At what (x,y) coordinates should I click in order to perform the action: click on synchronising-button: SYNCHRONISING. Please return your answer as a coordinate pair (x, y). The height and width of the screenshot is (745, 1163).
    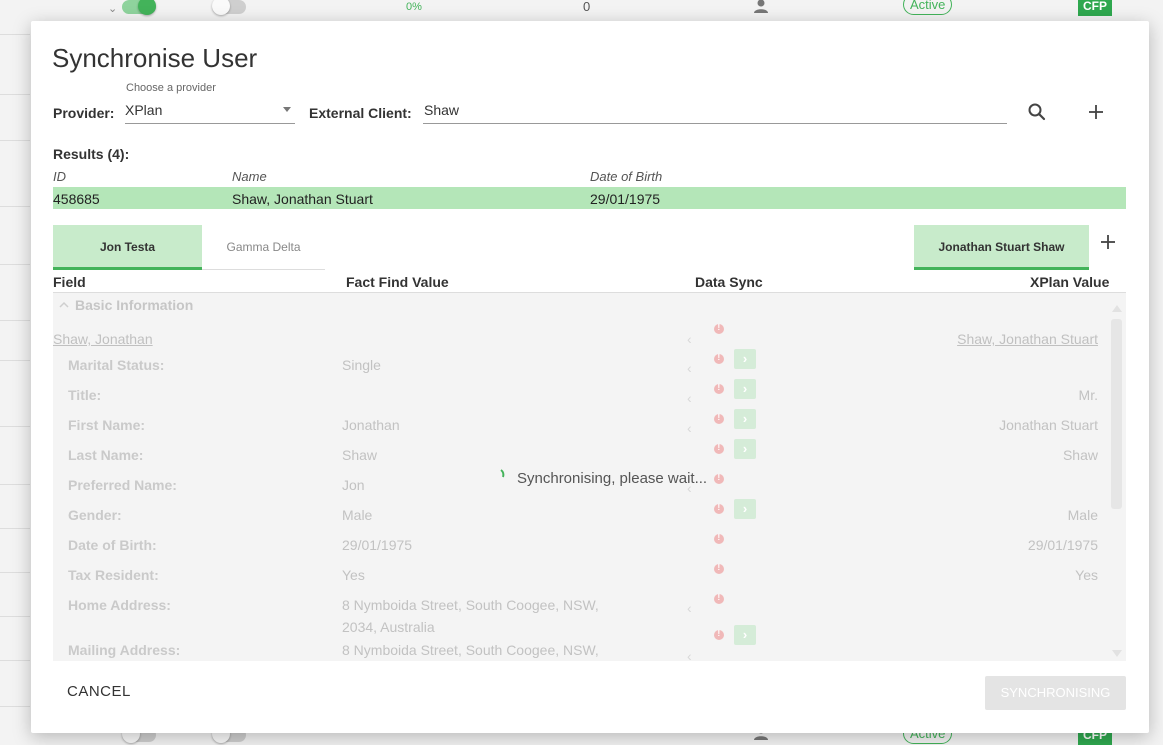
    Looking at the image, I should click on (1055, 693).